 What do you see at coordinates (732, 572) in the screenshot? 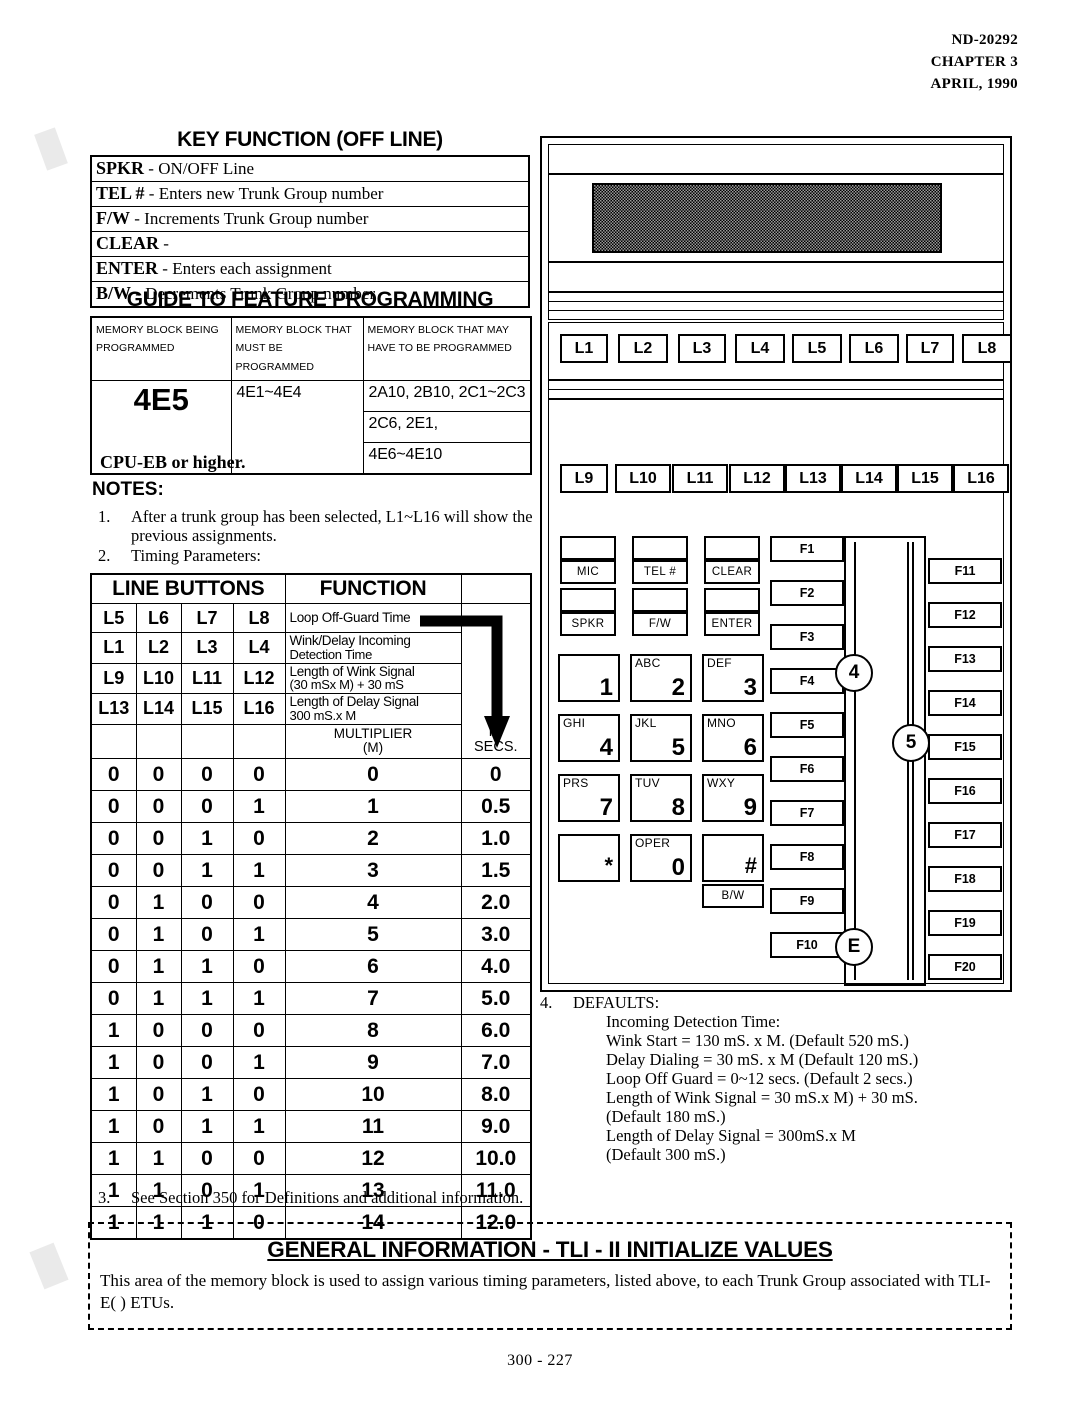
I see `feature-key-clear: CLEAR` at bounding box center [732, 572].